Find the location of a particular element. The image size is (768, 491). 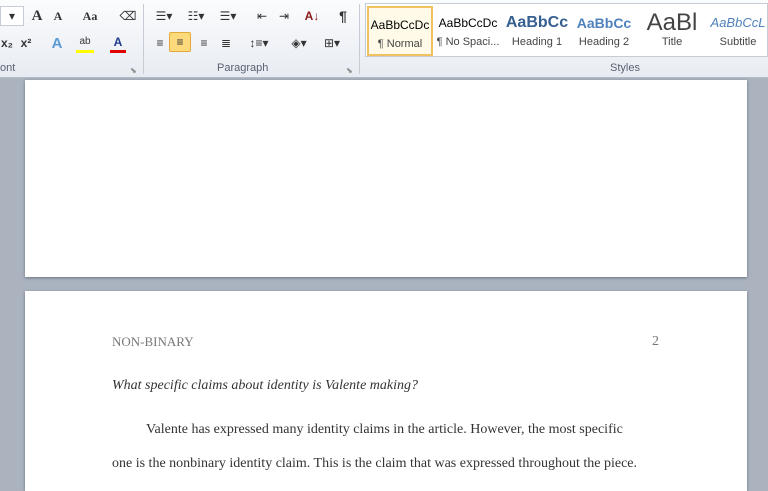

style-heading-2: AaBbCc Heading 2 is located at coordinates (604, 31).